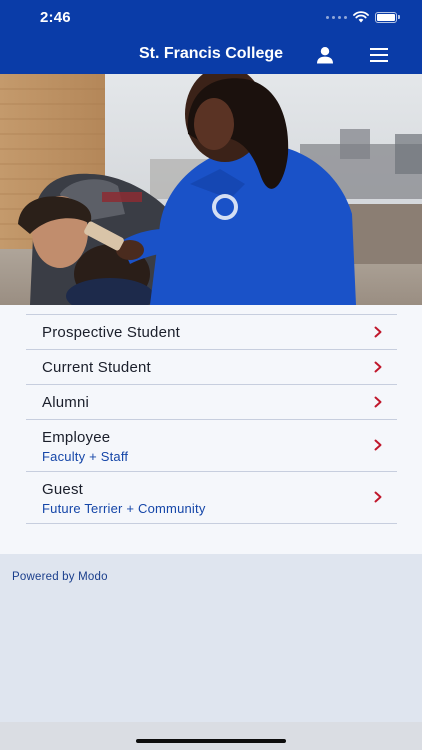  What do you see at coordinates (66, 402) in the screenshot?
I see `menu-item-label: Alumni` at bounding box center [66, 402].